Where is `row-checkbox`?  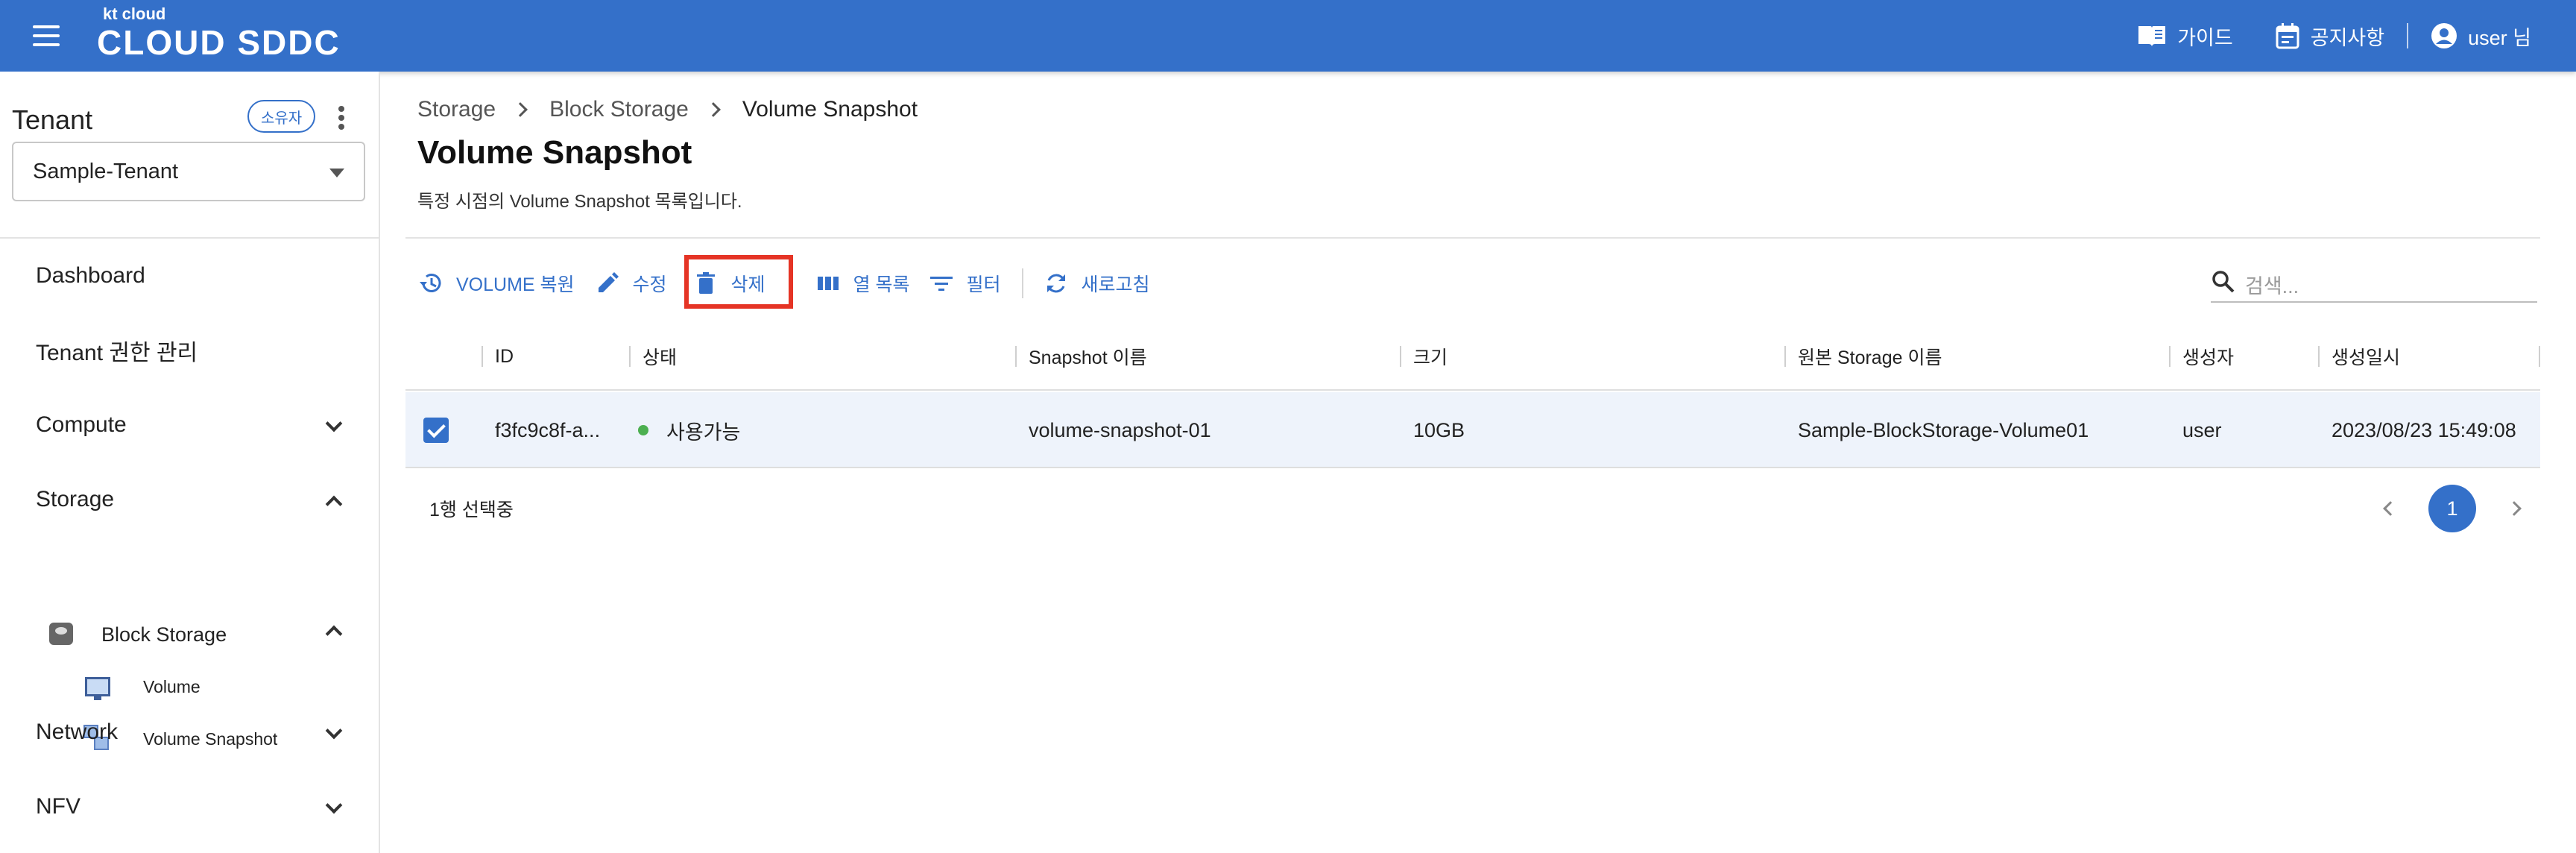 row-checkbox is located at coordinates (436, 431).